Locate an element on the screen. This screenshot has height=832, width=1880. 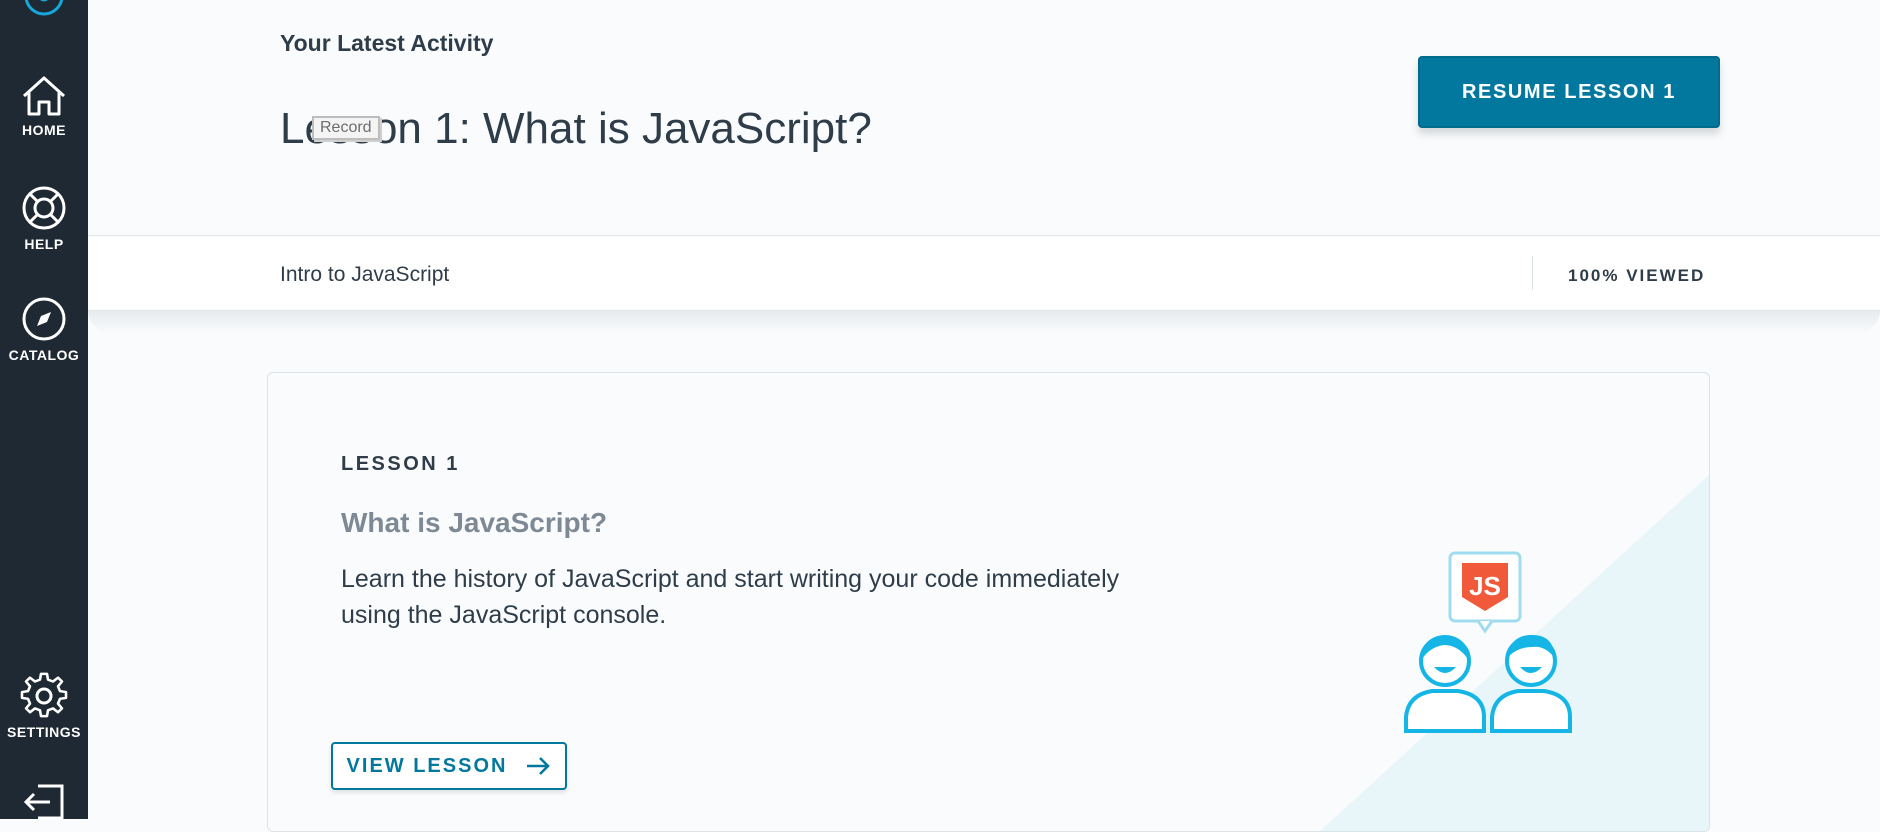
sidebar-item-home: HOME is located at coordinates (44, 106).